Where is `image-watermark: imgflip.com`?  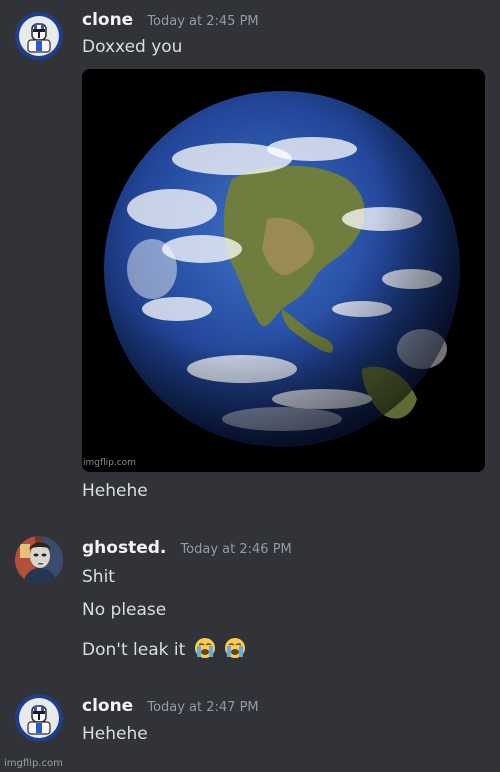
image-watermark: imgflip.com is located at coordinates (109, 463).